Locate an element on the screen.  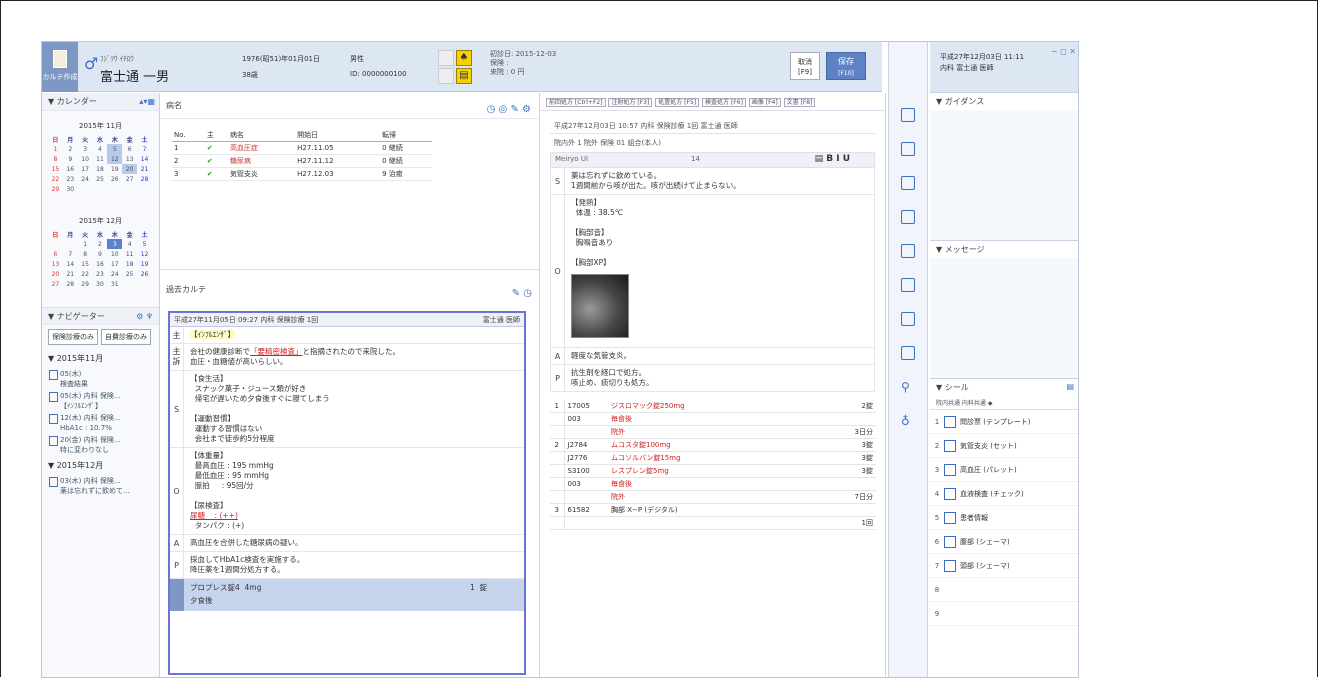
seal-item: 1 問診票 (テンプレート) is located at coordinates (1004, 422).